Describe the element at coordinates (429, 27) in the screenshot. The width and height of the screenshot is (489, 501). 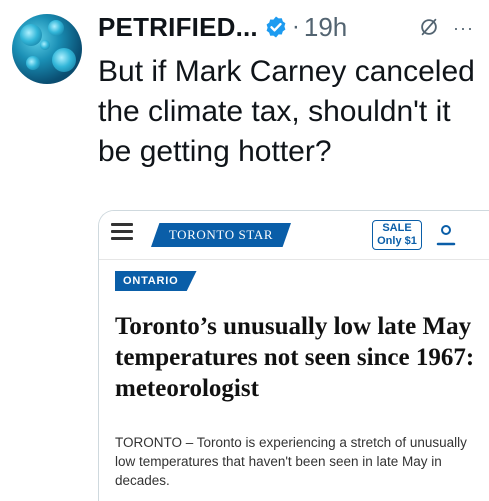
I see `grok-icon` at that location.